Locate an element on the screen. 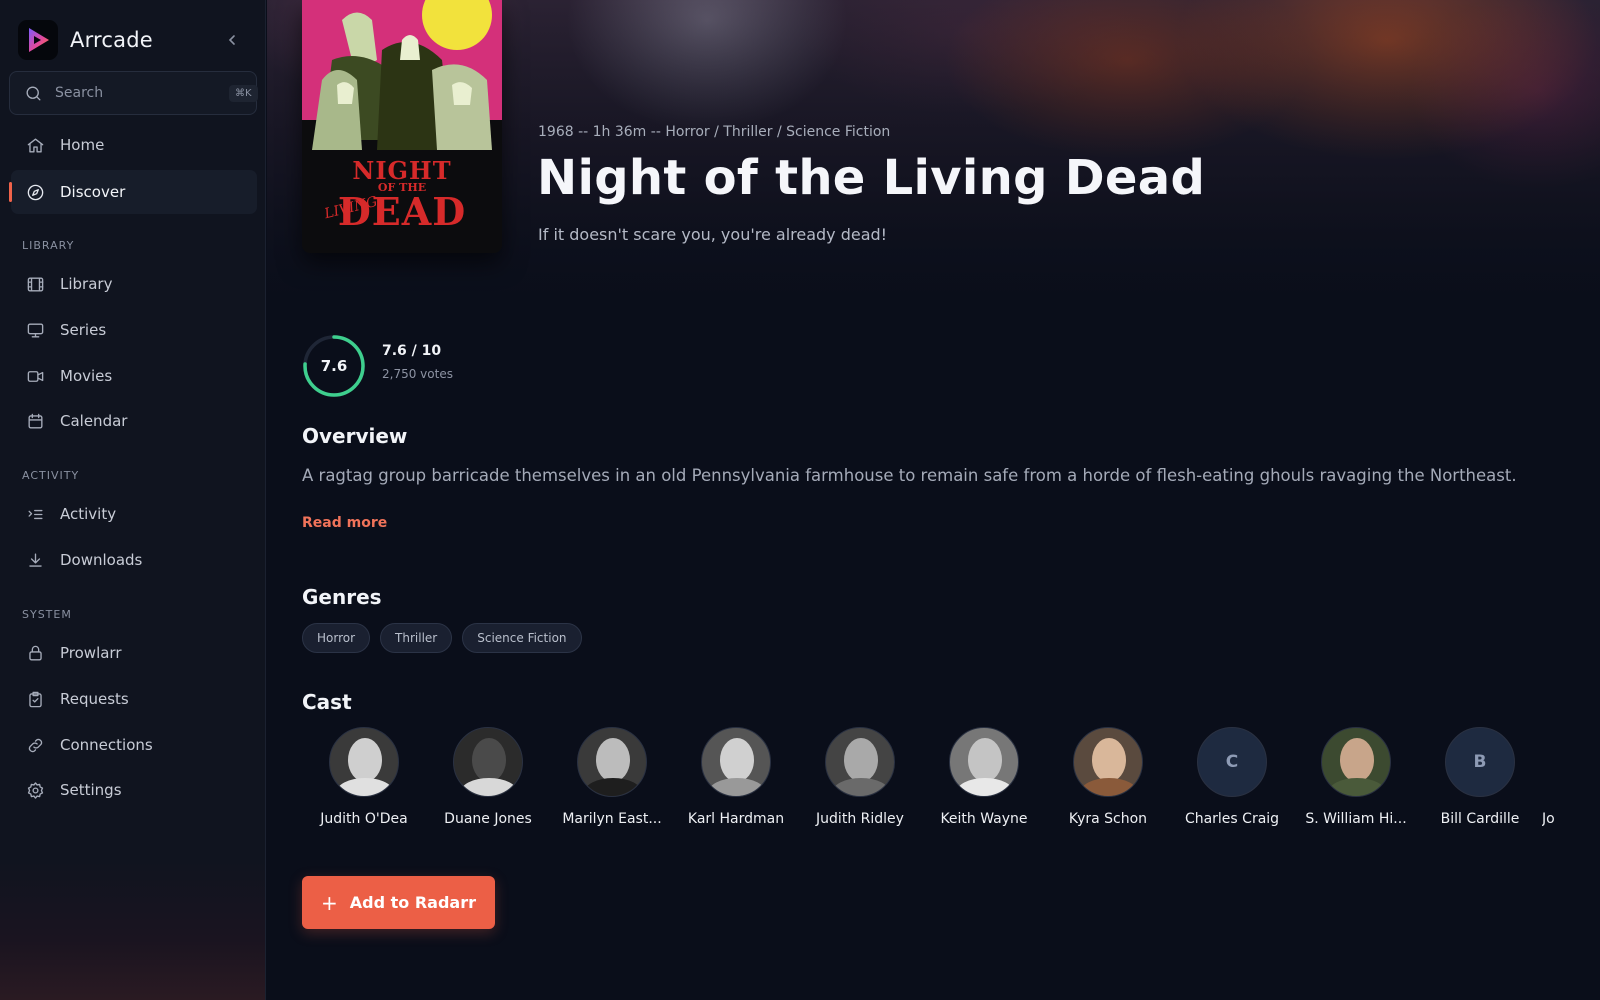 The width and height of the screenshot is (1600, 1000). cast-name: Bill Cardille is located at coordinates (1480, 819).